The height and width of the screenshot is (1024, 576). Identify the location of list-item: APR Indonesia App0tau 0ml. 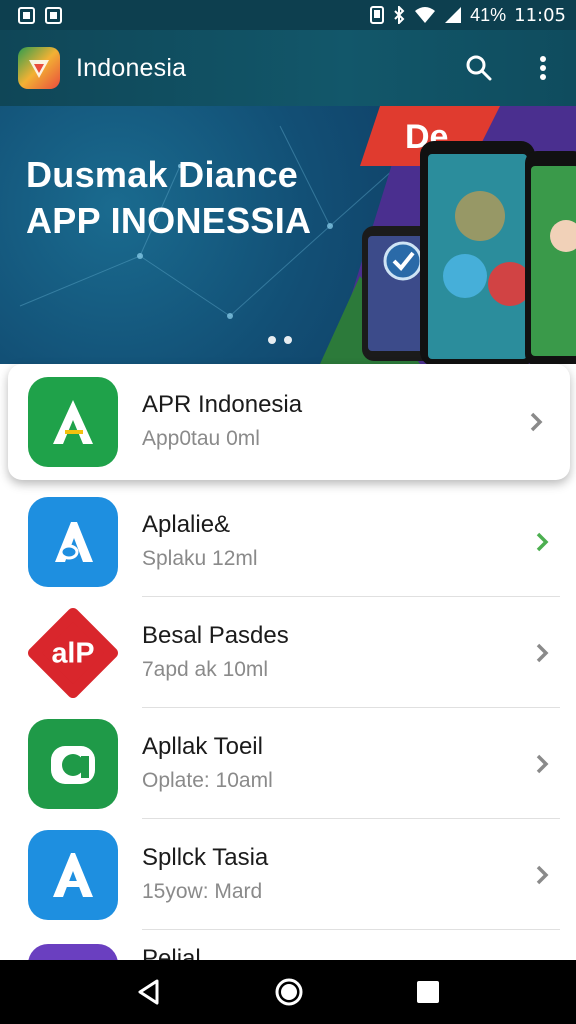
(289, 422).